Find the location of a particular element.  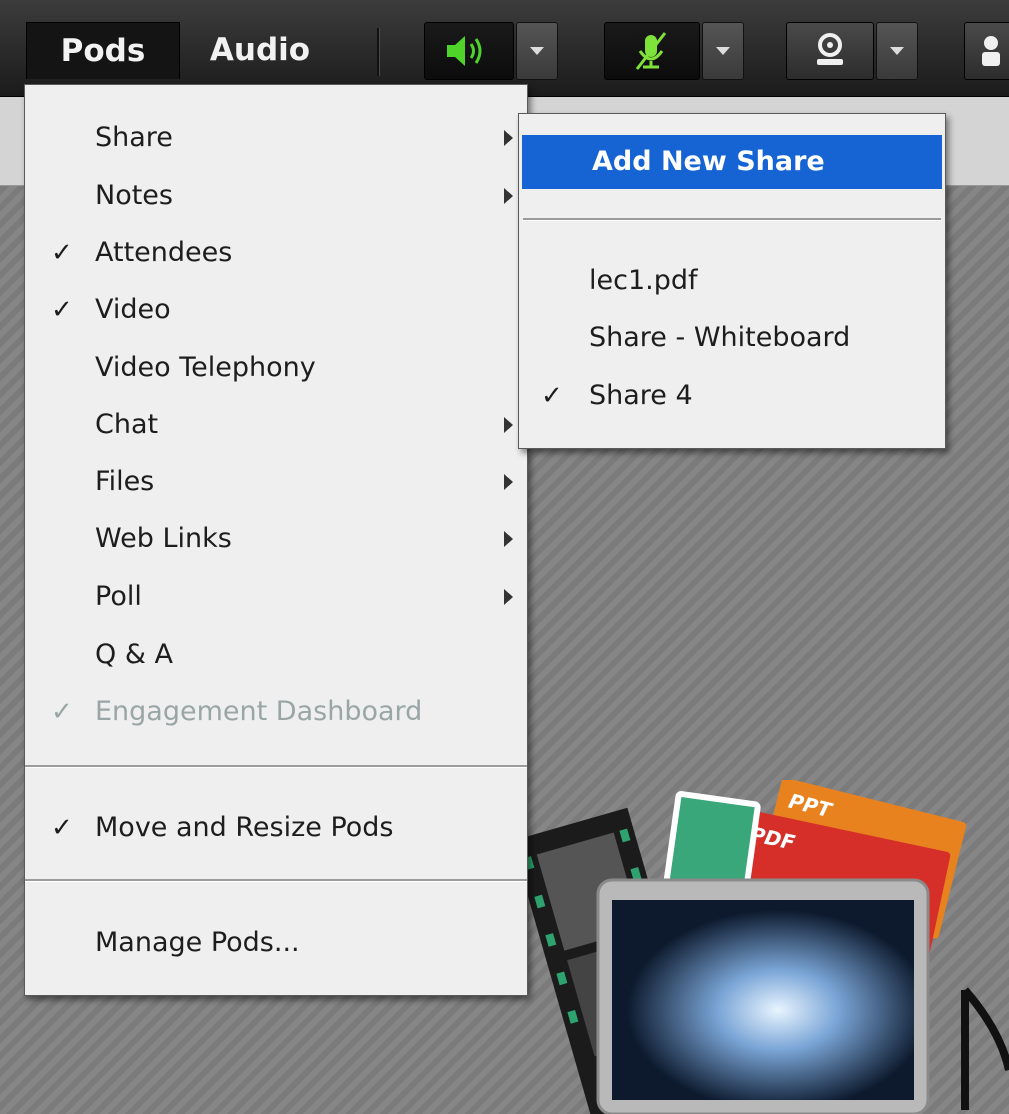

menu-item-lec1-pdf: lec1.pdf is located at coordinates (732, 281).